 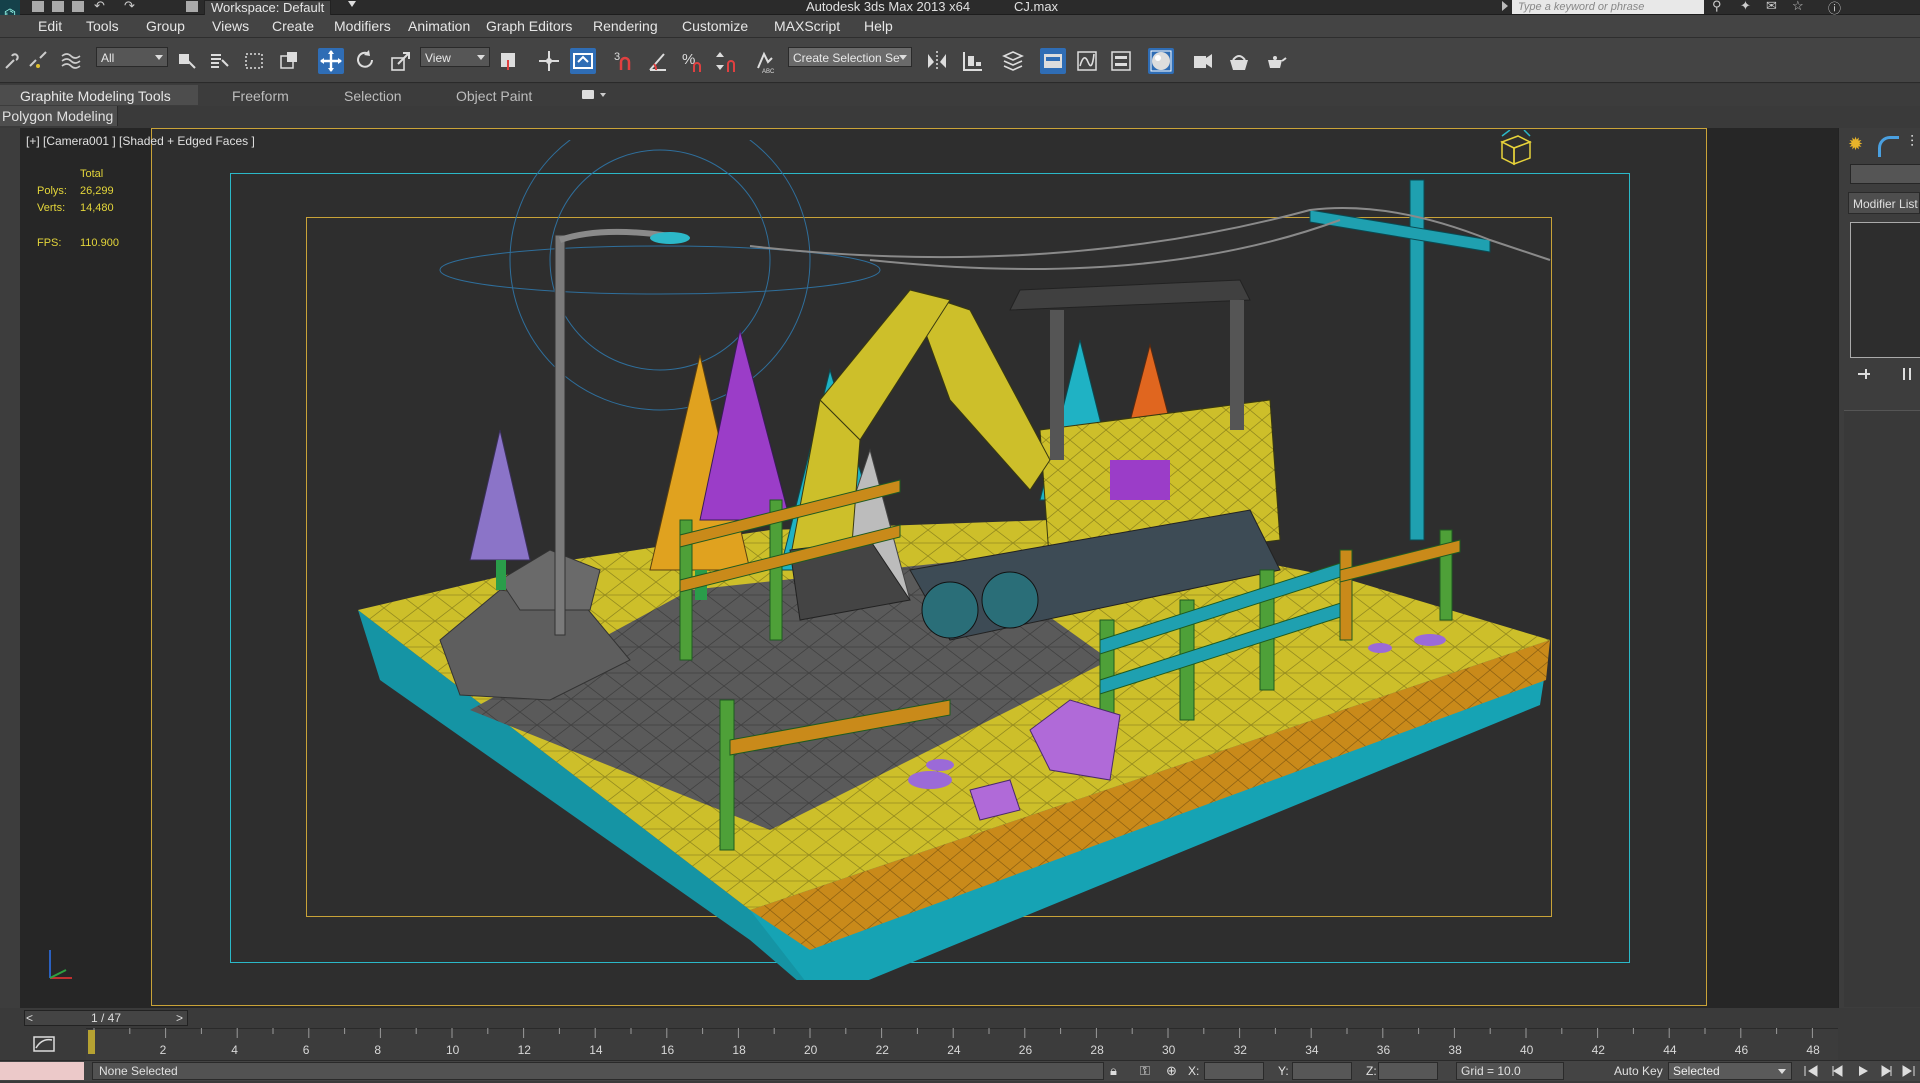 What do you see at coordinates (1234, 1071) in the screenshot?
I see `x-coordinate-field` at bounding box center [1234, 1071].